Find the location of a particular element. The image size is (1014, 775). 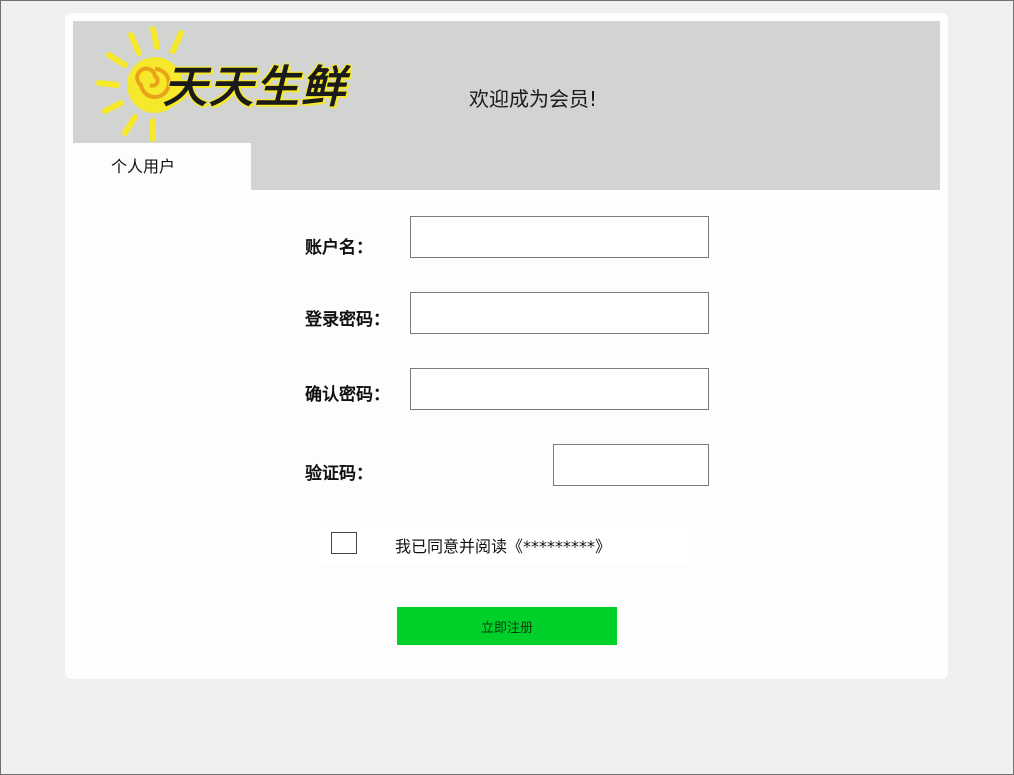

logo-text: 天天生鲜 is located at coordinates (255, 87).